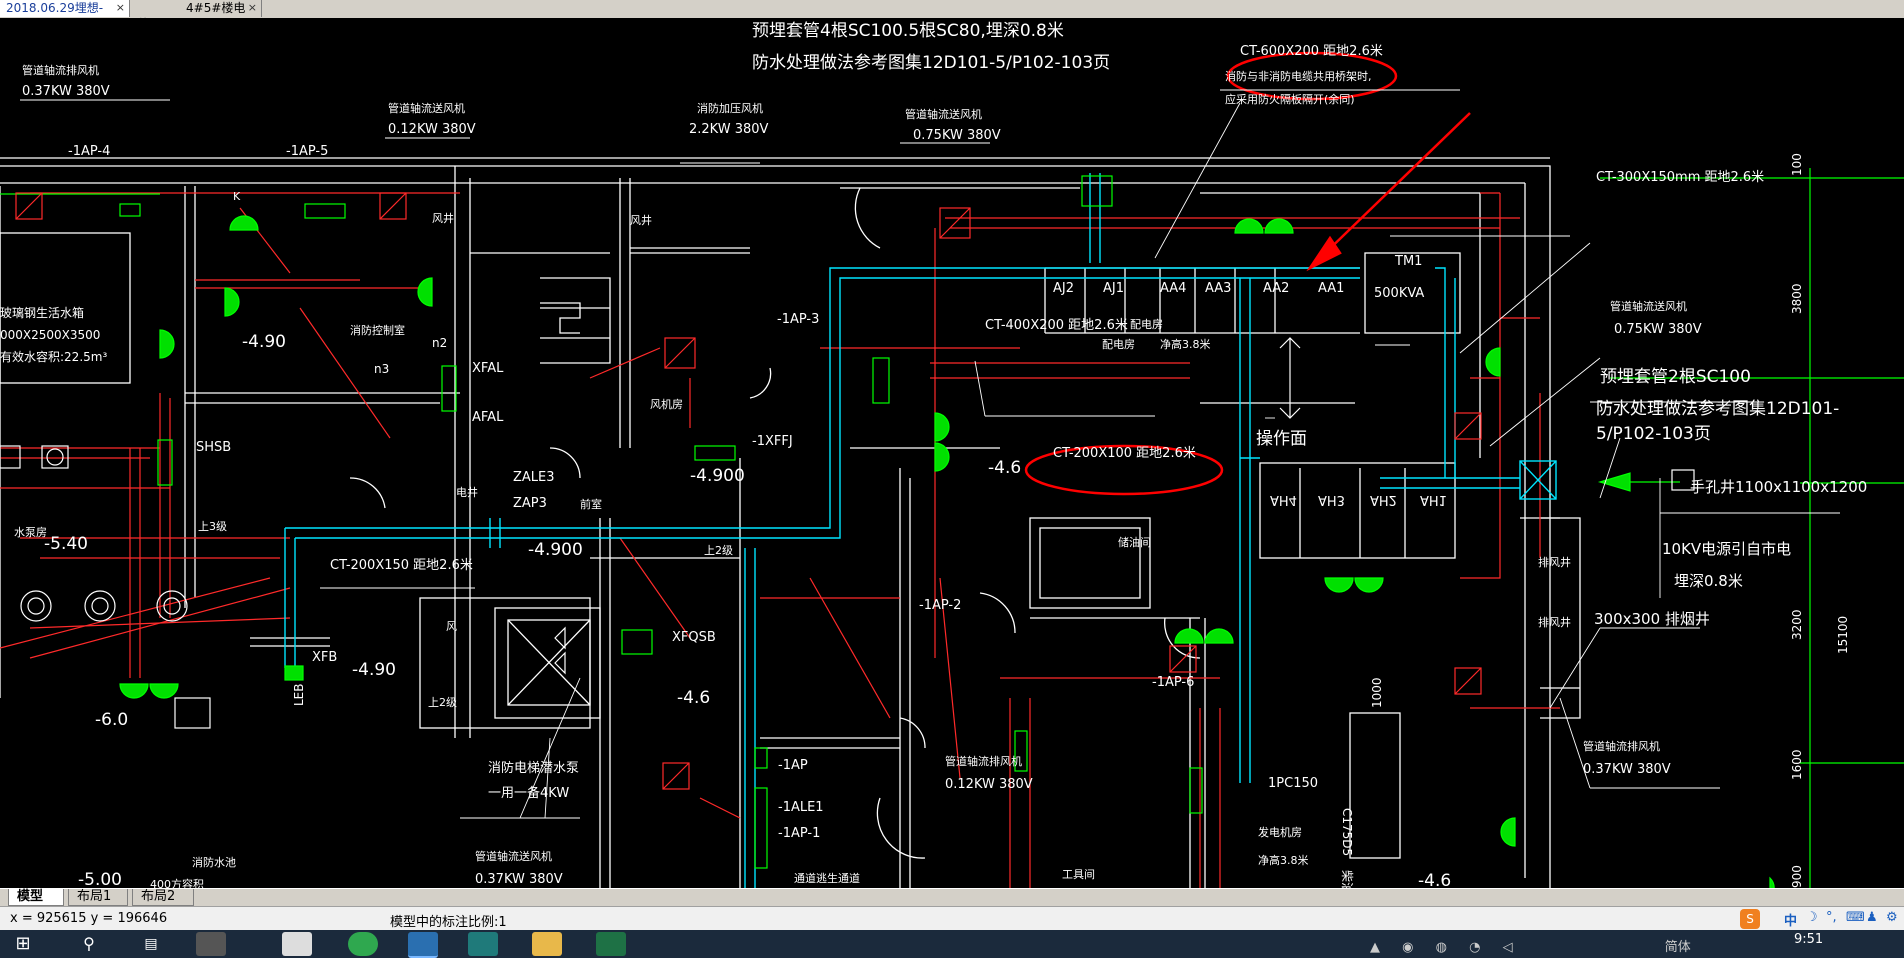 Image resolution: width=1904 pixels, height=958 pixels. I want to click on settings-icon: ⚙, so click(1892, 917).